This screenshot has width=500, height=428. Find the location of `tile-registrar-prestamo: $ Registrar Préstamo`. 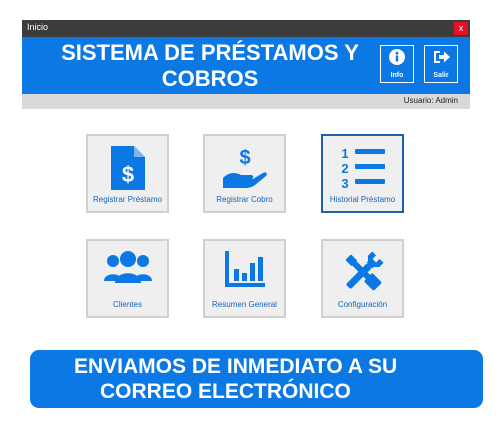

tile-registrar-prestamo: $ Registrar Préstamo is located at coordinates (127, 173).